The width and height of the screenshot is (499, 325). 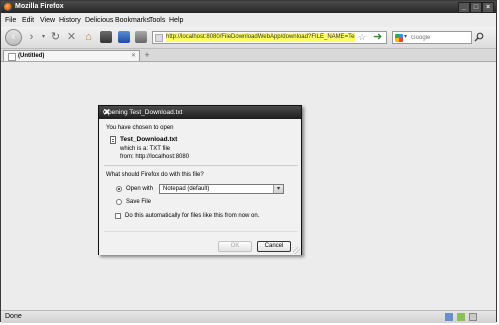 I want to click on menu-view: View, so click(x=47, y=20).